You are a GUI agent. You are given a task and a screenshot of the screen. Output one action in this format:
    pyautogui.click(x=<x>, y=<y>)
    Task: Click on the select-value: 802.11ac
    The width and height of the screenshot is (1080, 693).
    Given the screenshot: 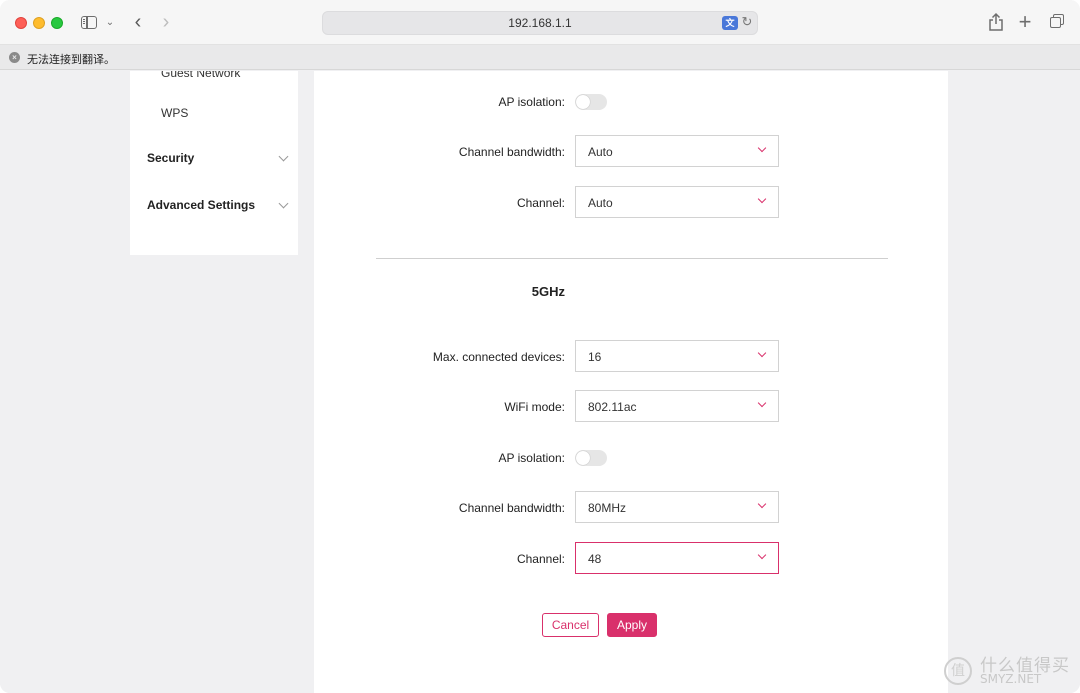 What is the action you would take?
    pyautogui.click(x=612, y=407)
    